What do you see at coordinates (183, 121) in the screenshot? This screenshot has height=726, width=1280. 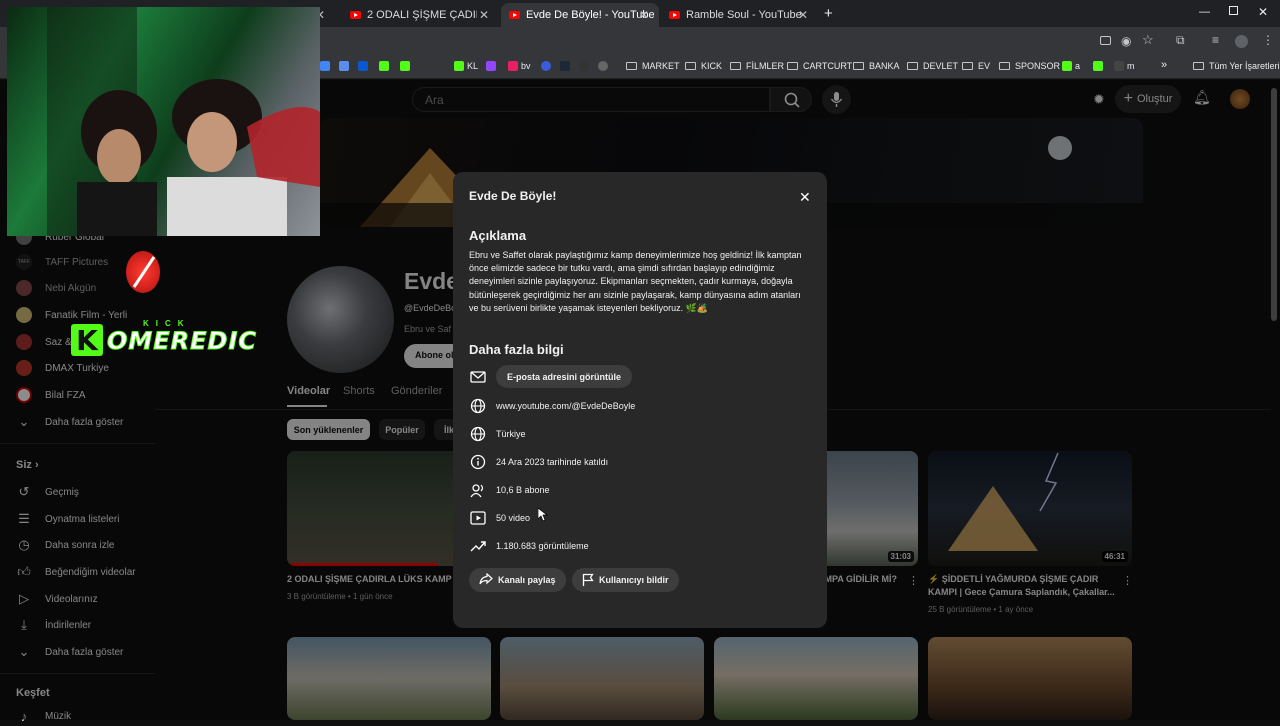 I see `webcam-image` at bounding box center [183, 121].